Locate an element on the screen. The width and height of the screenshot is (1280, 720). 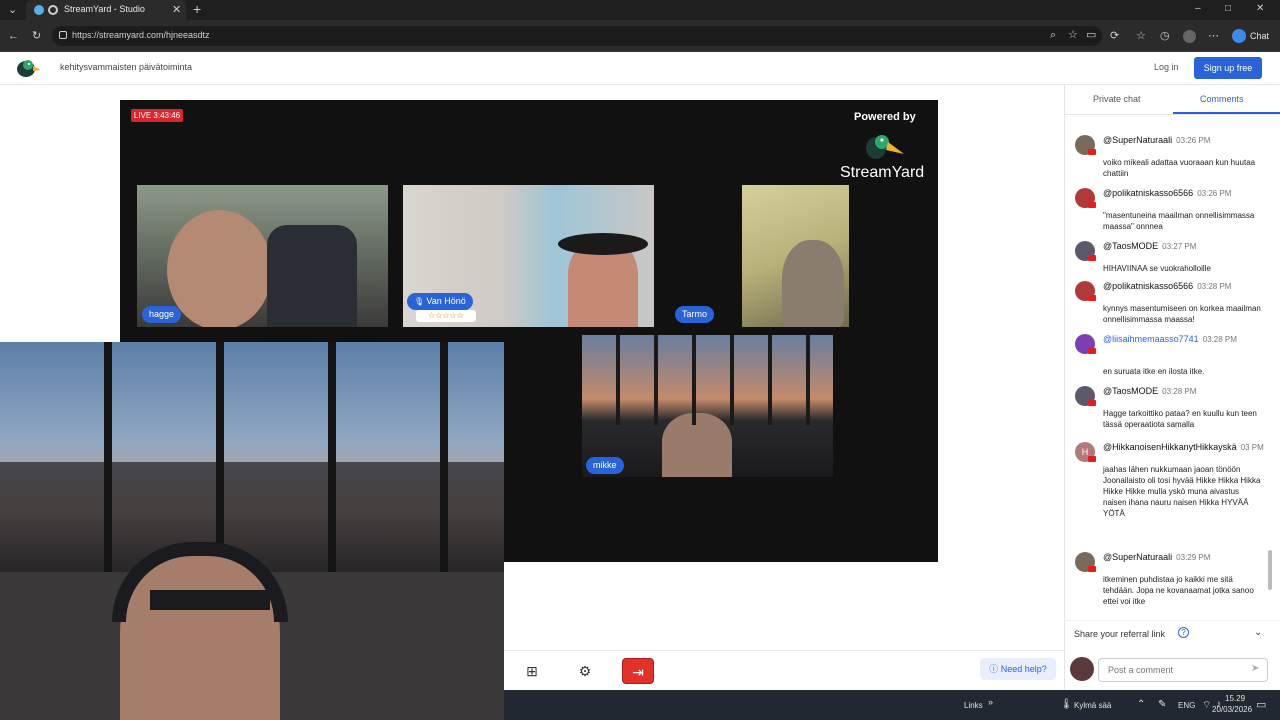
need-help-button: ⓘ Need help? is located at coordinates (1018, 669).